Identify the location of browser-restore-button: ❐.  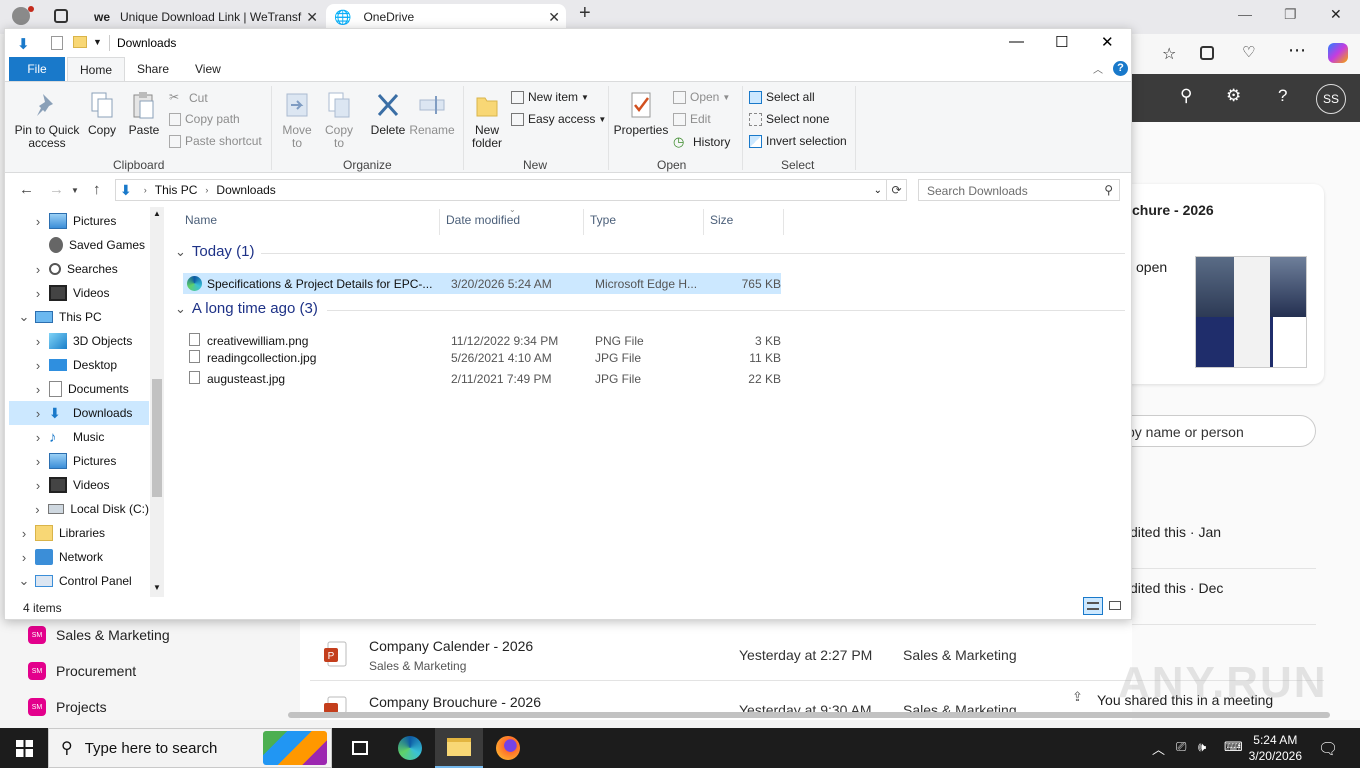
(1290, 14).